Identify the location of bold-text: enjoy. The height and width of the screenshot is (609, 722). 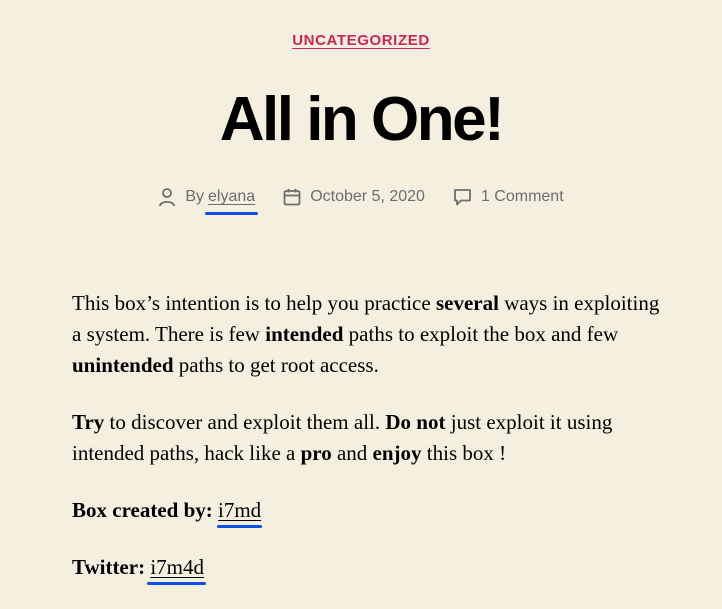
(397, 453).